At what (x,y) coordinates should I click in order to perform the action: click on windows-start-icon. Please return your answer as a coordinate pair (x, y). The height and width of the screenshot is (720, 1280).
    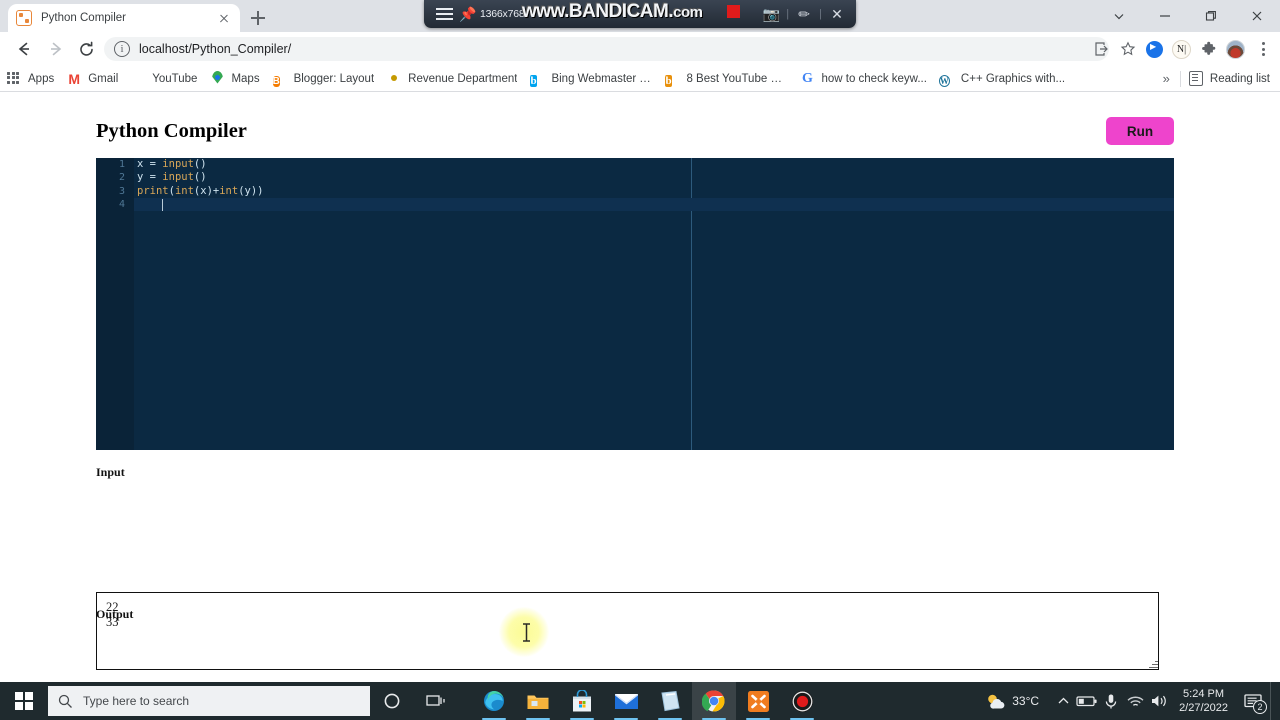
    Looking at the image, I should click on (24, 701).